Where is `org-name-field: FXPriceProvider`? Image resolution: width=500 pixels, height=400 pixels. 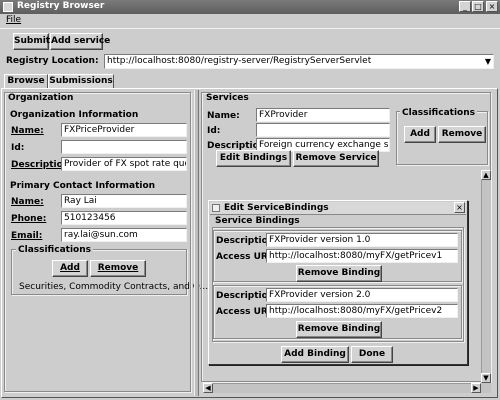 org-name-field: FXPriceProvider is located at coordinates (124, 130).